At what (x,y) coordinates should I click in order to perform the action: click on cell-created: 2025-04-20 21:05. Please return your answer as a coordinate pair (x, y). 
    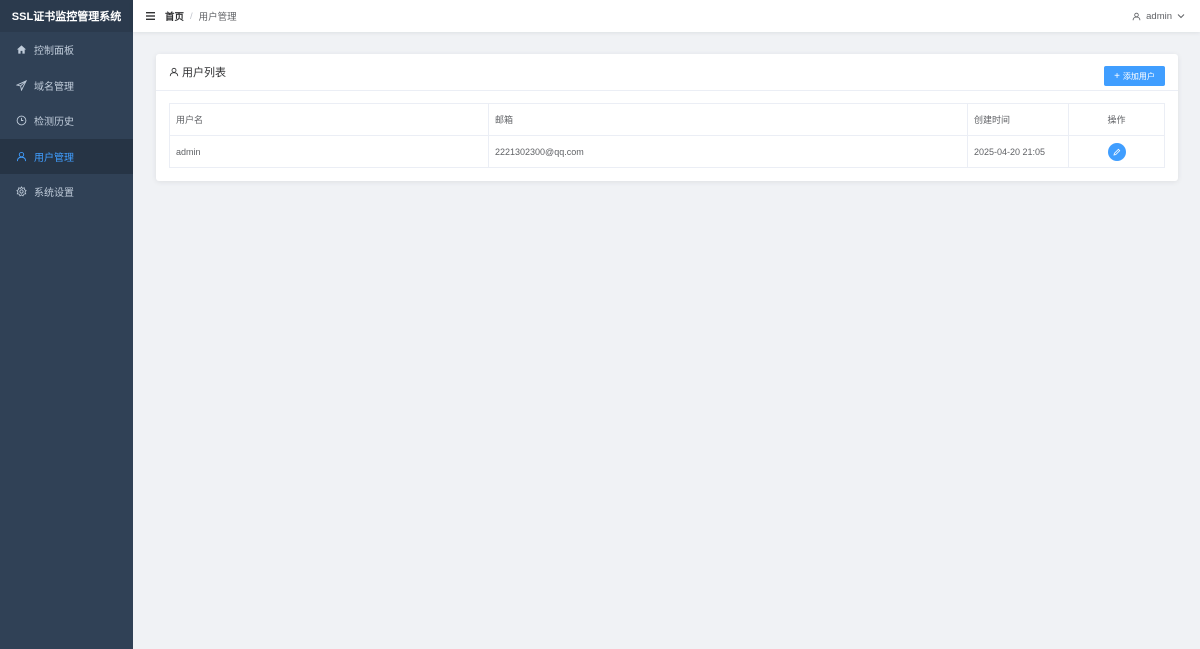
    Looking at the image, I should click on (1018, 151).